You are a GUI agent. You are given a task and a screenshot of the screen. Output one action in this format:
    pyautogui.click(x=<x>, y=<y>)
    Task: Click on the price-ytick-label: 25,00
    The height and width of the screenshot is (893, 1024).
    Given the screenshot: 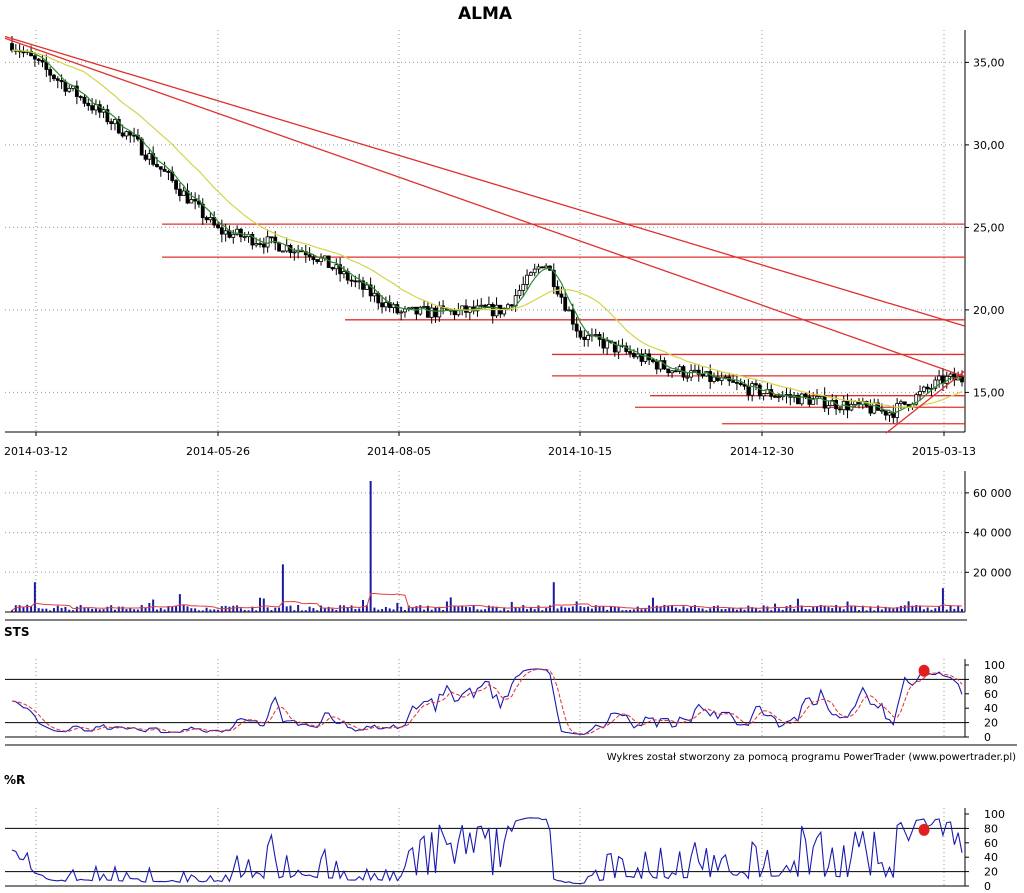 What is the action you would take?
    pyautogui.click(x=989, y=227)
    